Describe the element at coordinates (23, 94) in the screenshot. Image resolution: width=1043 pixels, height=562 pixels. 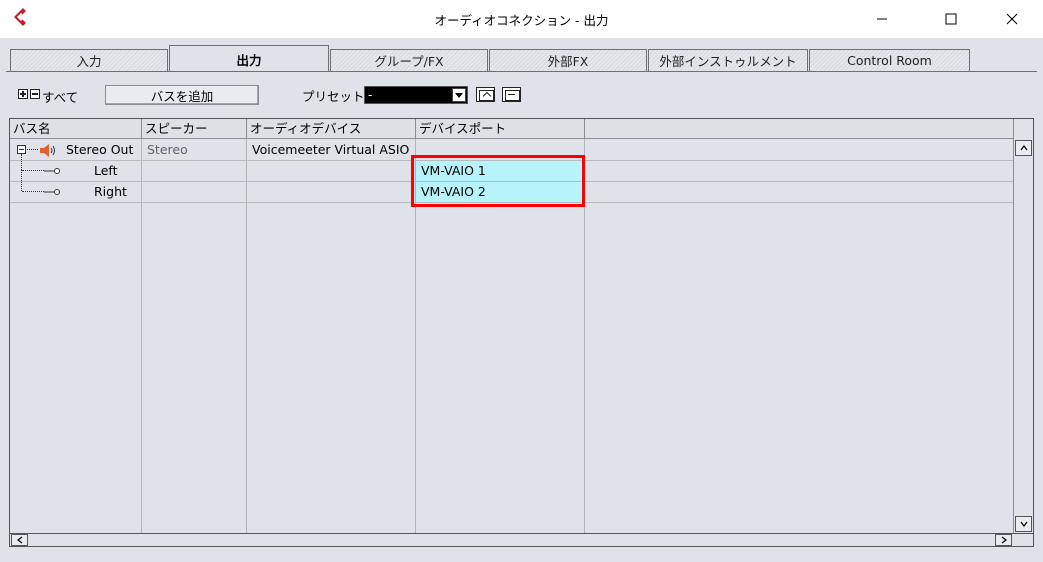
I see `expand-all-icon` at that location.